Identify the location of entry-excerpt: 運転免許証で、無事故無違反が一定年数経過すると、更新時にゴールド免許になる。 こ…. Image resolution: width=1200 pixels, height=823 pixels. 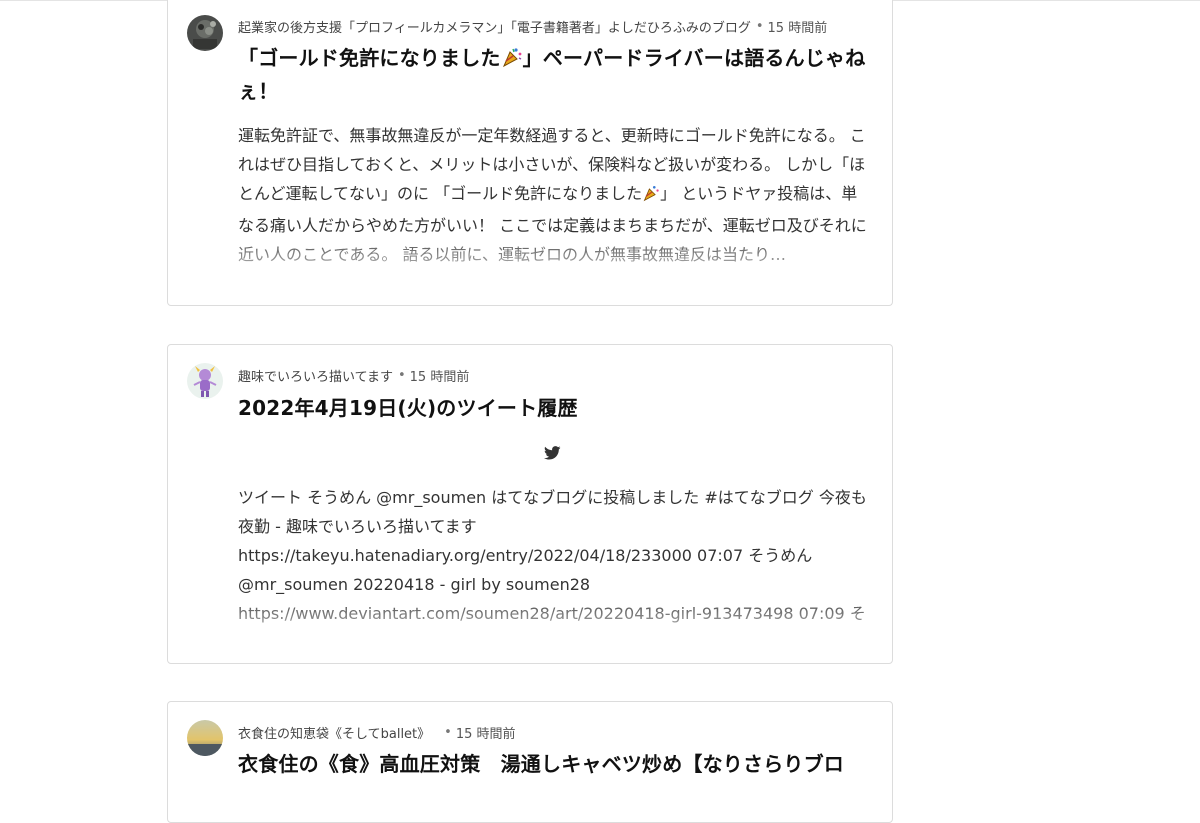
(554, 194).